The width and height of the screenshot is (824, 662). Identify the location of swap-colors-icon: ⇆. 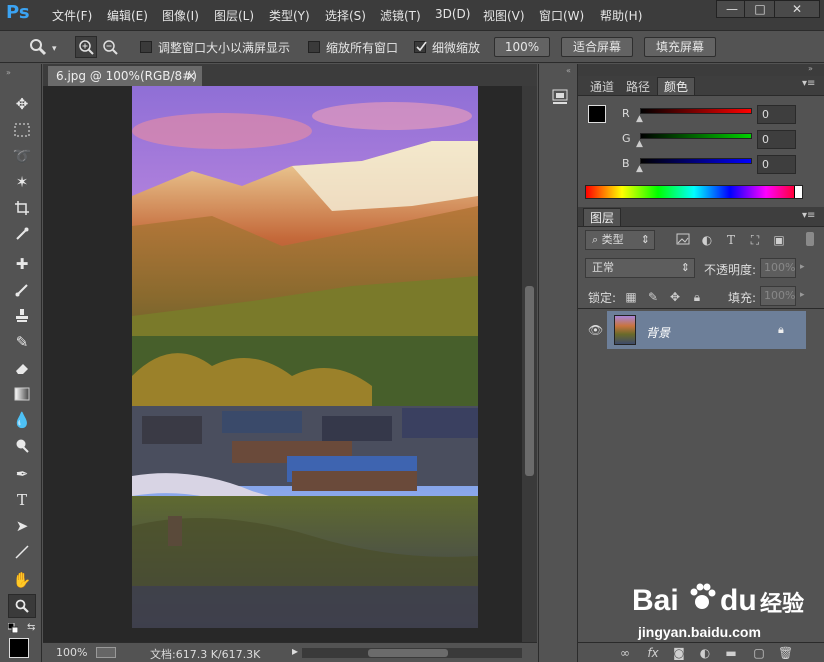
(31, 627).